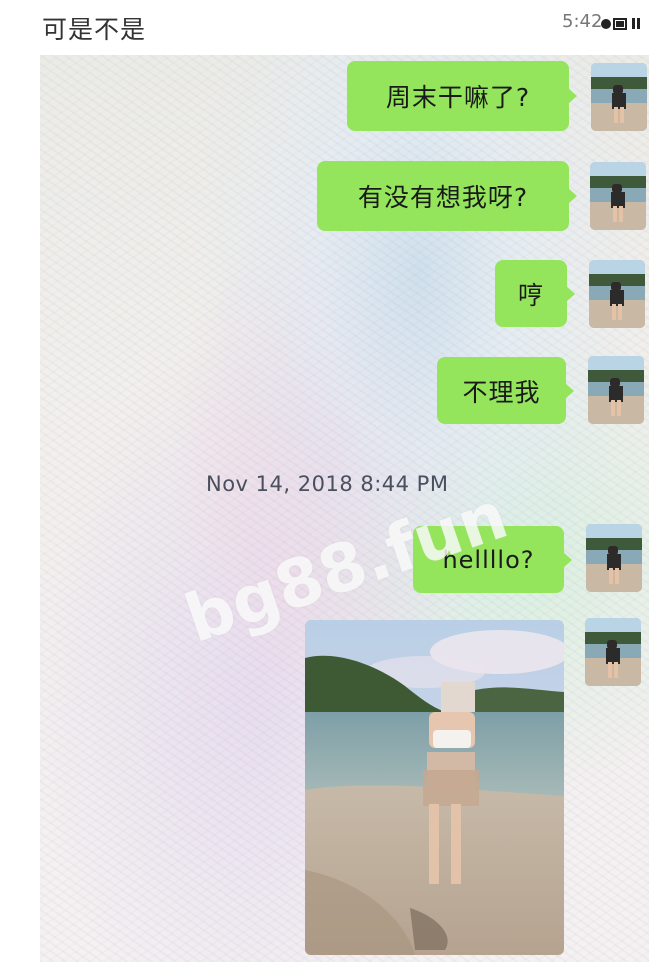 Image resolution: width=660 pixels, height=962 pixels. I want to click on image-message, so click(434, 787).